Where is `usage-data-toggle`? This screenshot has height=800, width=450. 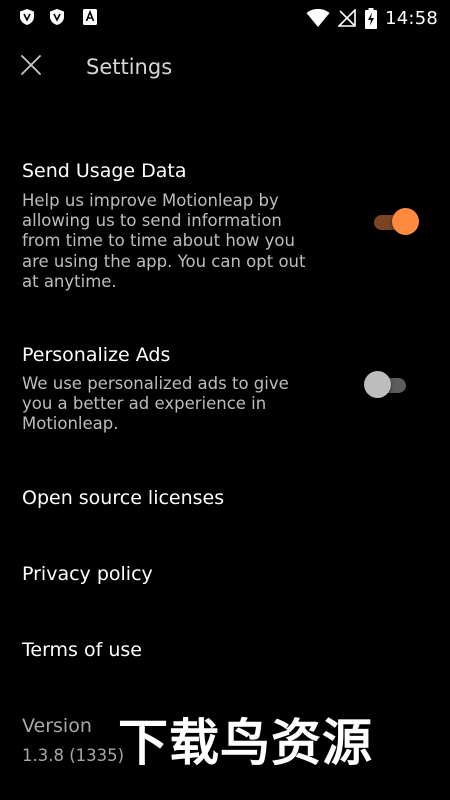 usage-data-toggle is located at coordinates (395, 222).